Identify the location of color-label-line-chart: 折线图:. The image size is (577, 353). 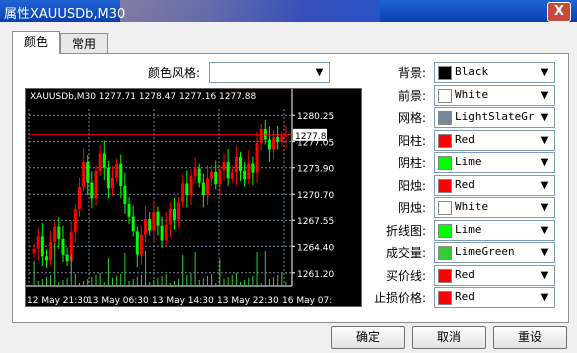
(405, 230).